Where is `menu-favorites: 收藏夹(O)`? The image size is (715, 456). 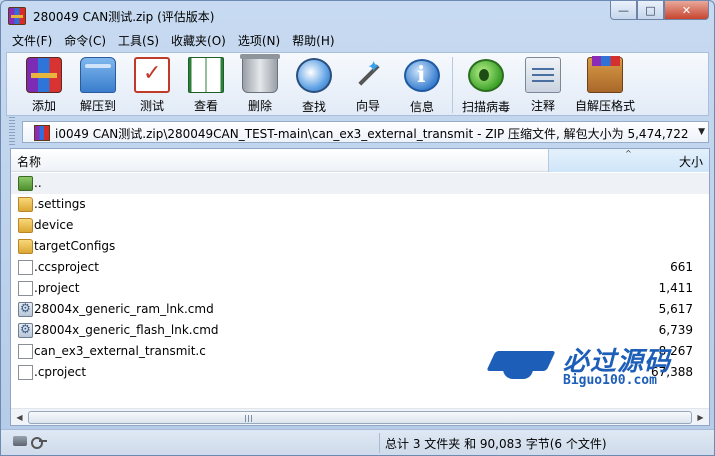 menu-favorites: 收藏夹(O) is located at coordinates (198, 41).